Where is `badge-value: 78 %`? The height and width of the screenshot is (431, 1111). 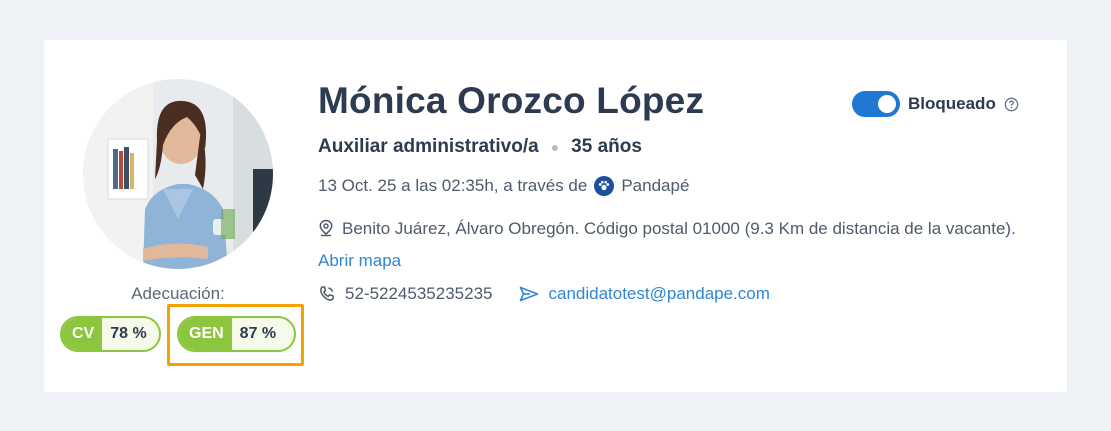 badge-value: 78 % is located at coordinates (128, 333).